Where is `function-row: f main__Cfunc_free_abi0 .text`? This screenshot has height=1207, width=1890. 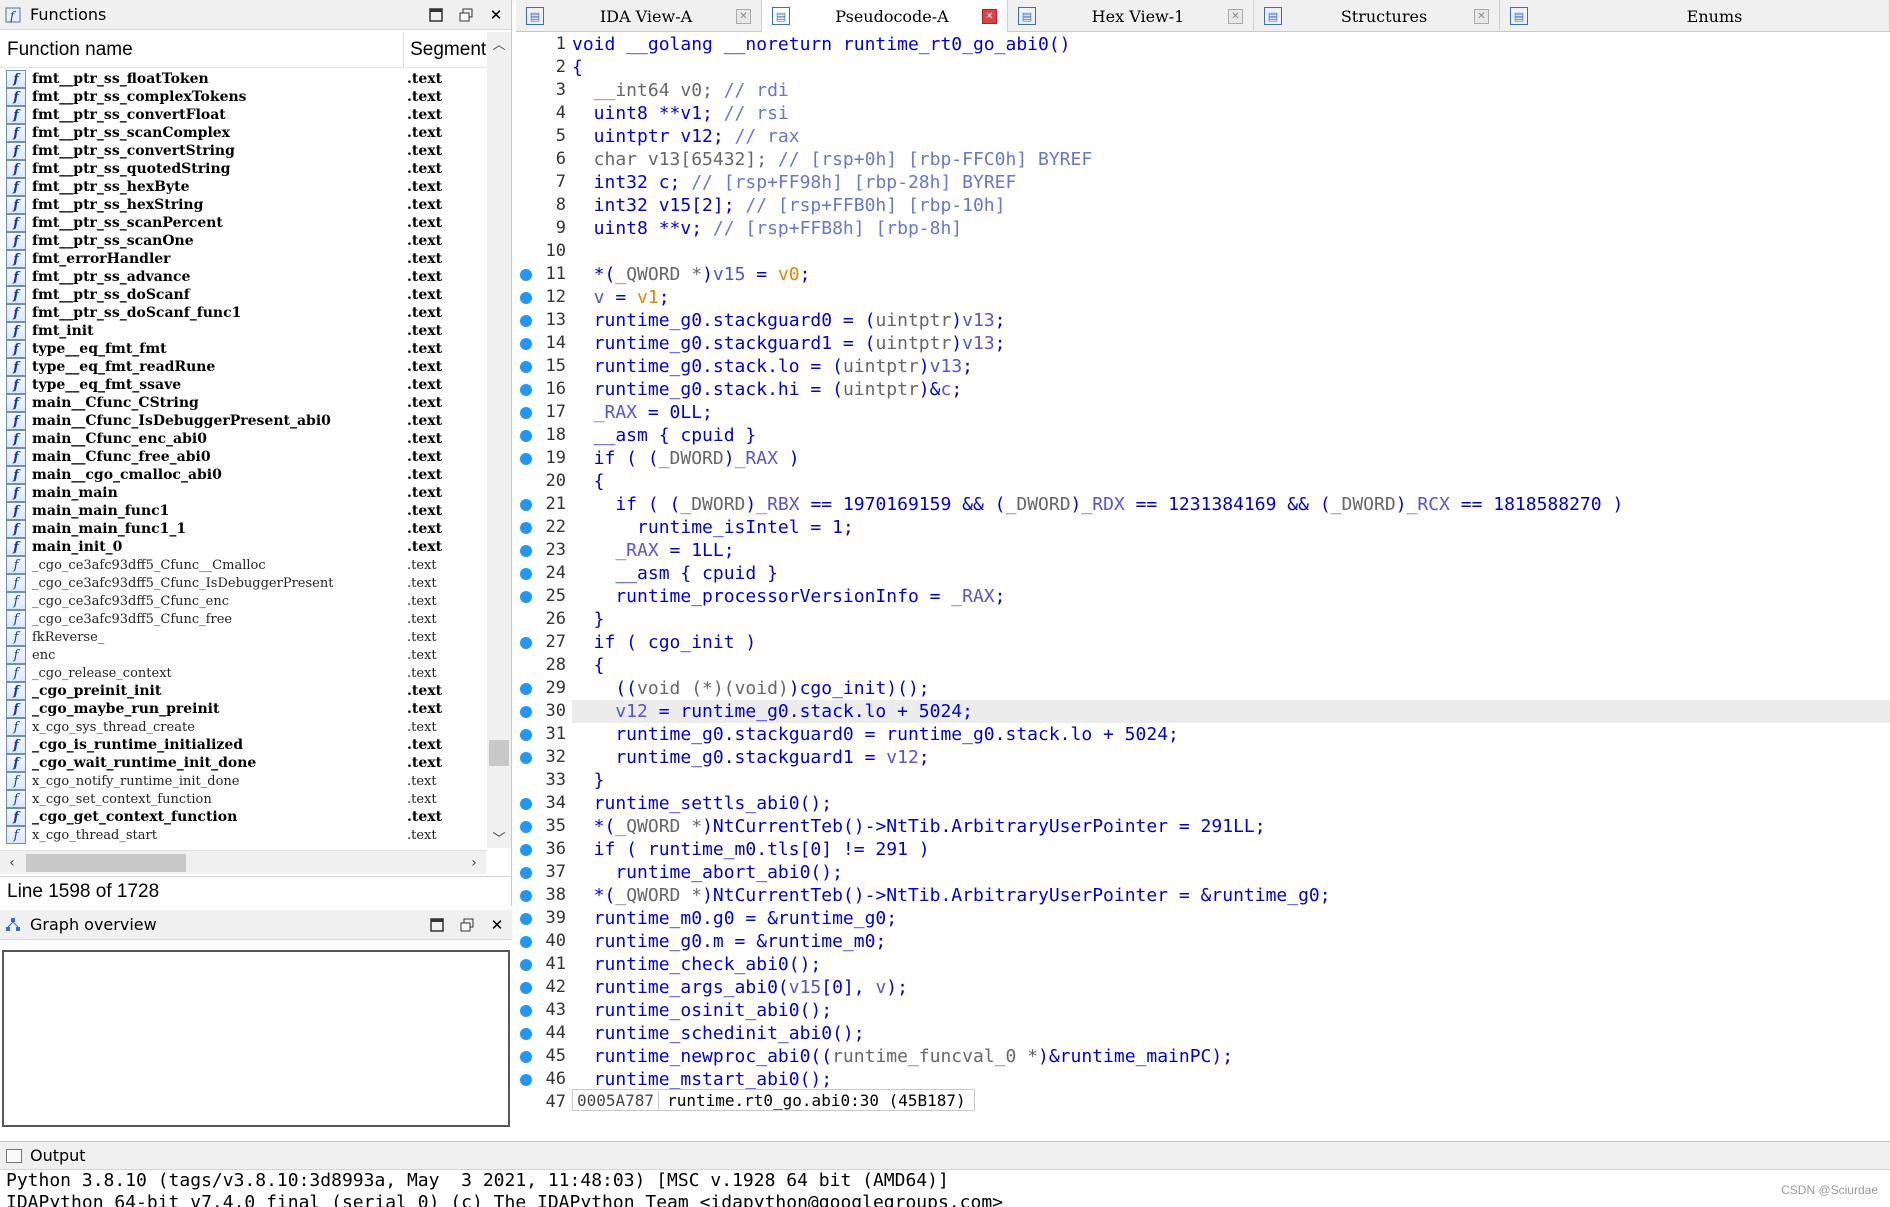
function-row: f main__Cfunc_free_abi0 .text is located at coordinates (243, 457).